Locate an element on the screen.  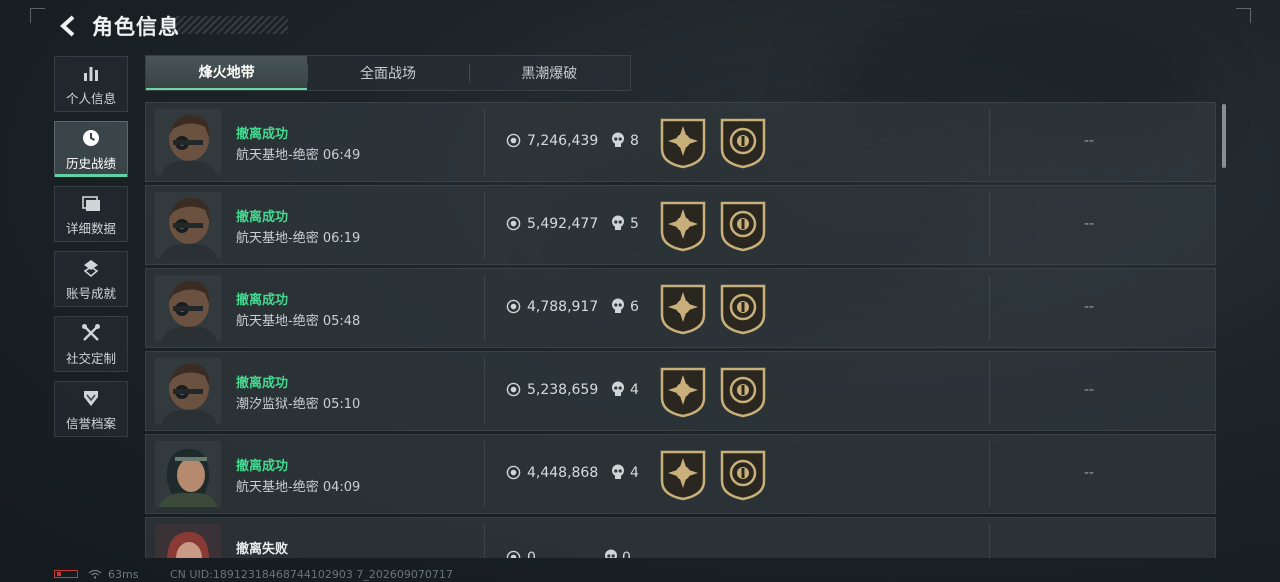
sidebar-item-social: 社交定制 is located at coordinates (91, 344).